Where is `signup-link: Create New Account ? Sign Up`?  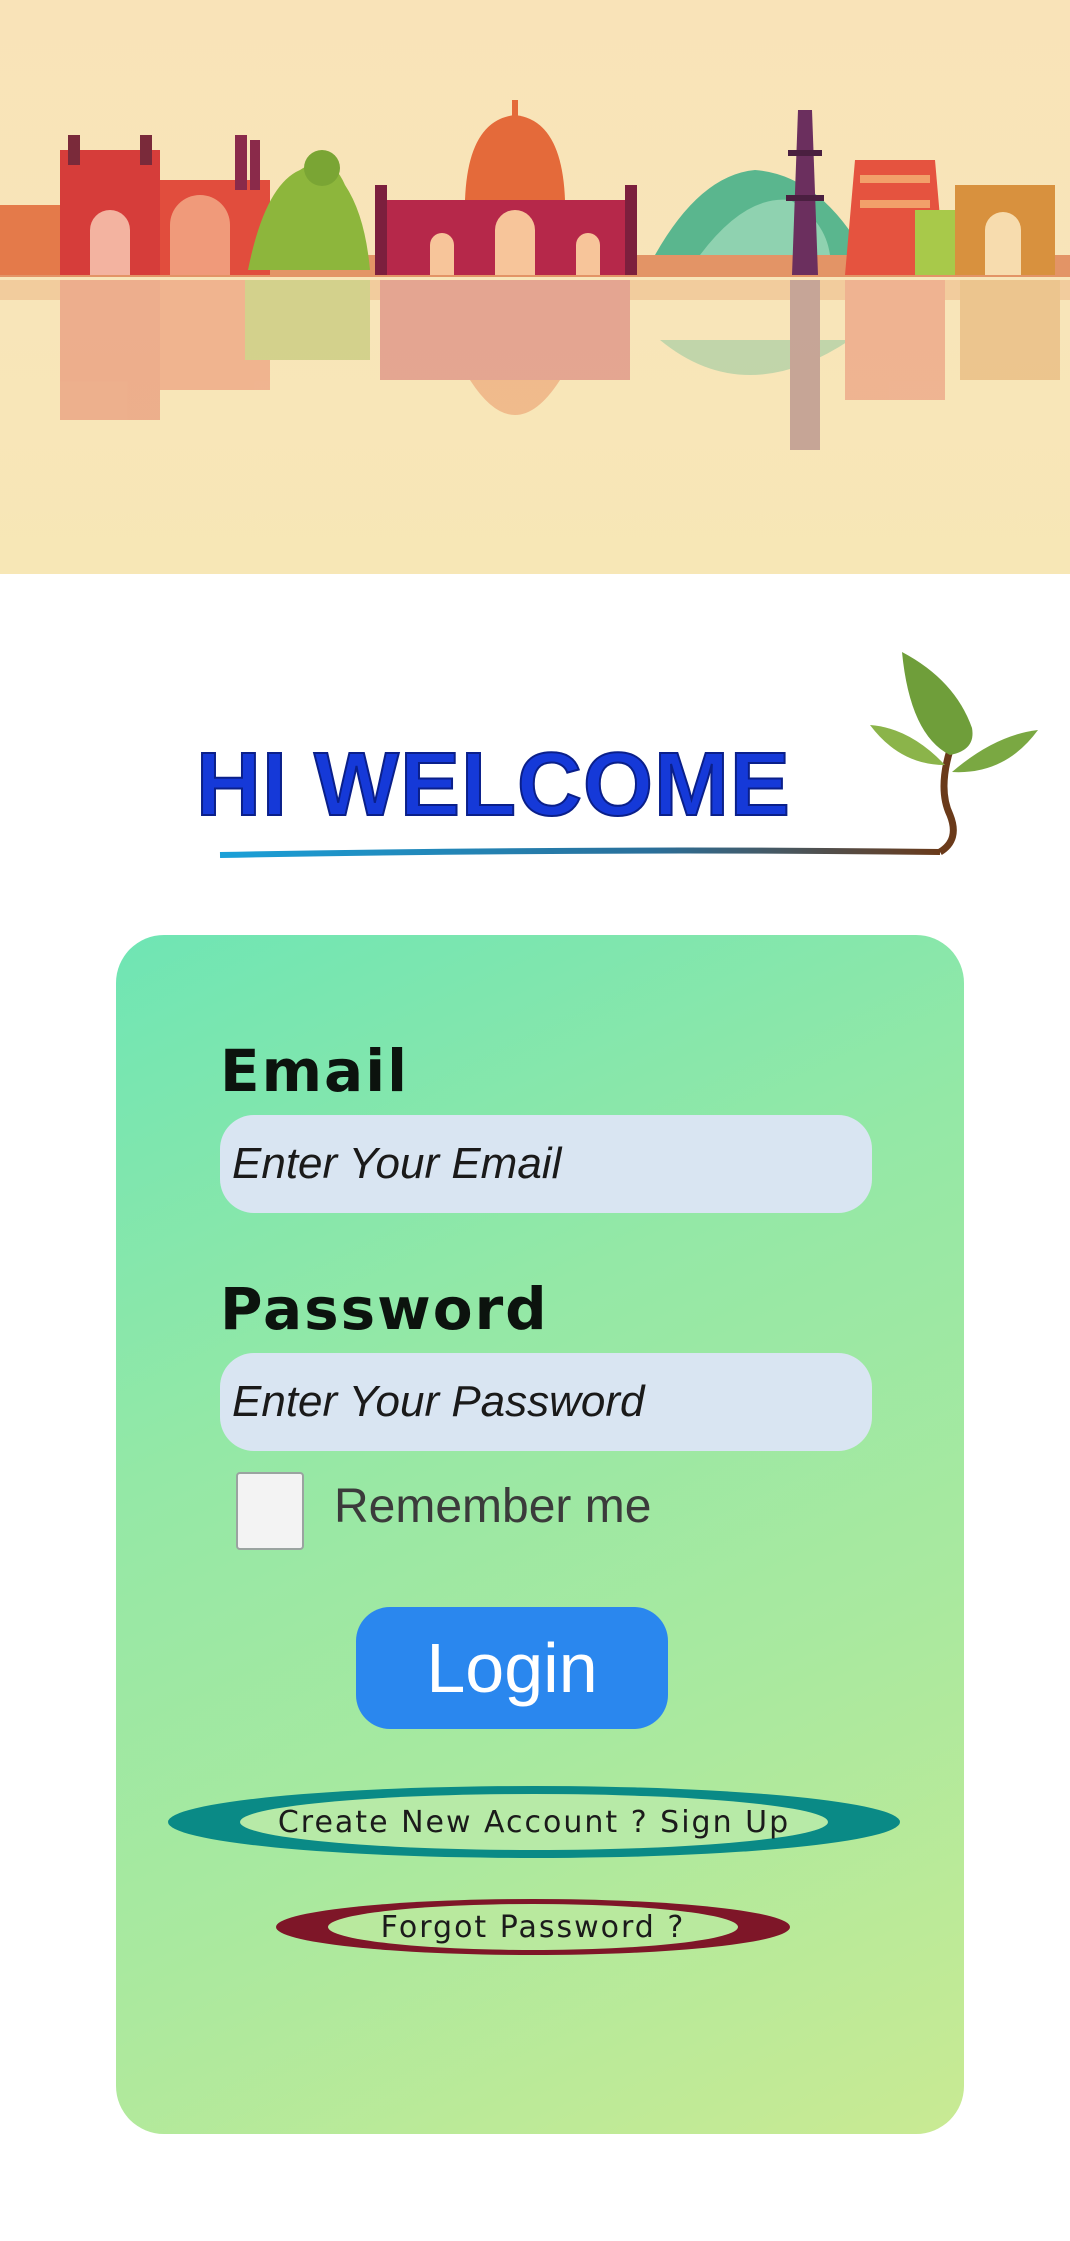
signup-link: Create New Account ? Sign Up is located at coordinates (534, 1822).